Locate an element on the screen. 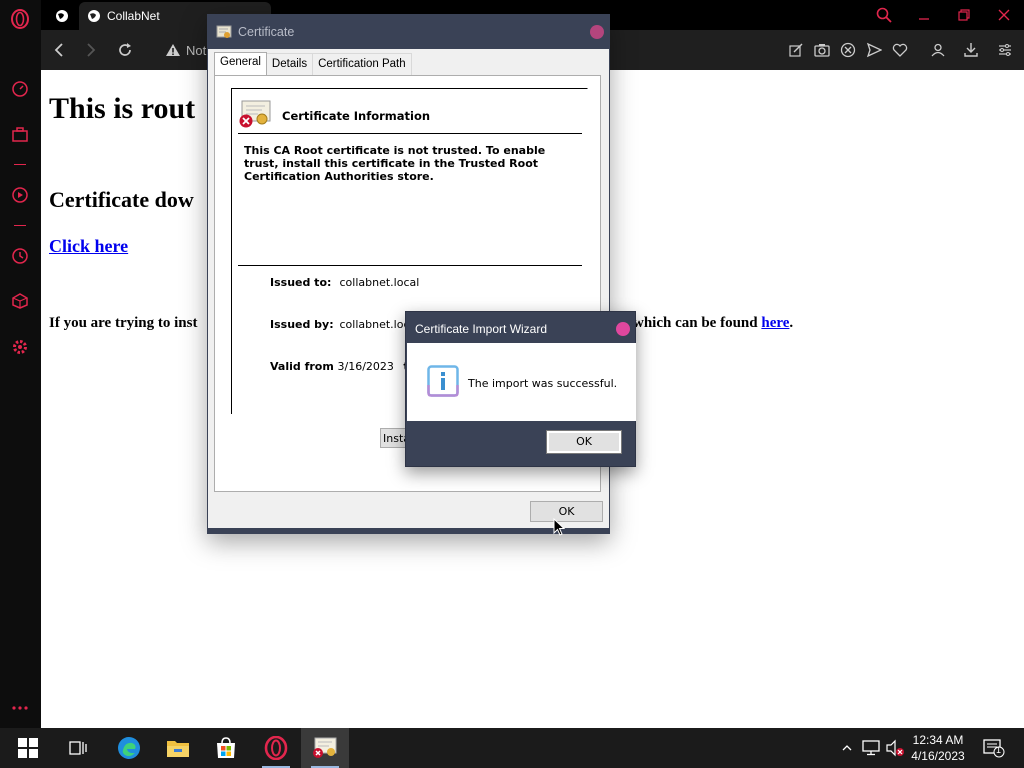 The image size is (1024, 768). store-icon is located at coordinates (226, 747).